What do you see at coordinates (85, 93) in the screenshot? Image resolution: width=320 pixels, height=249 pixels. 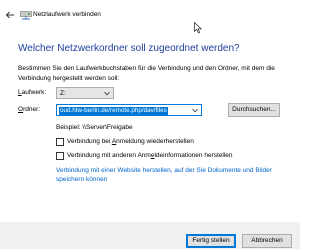 I see `drive-letter-select: Z:` at bounding box center [85, 93].